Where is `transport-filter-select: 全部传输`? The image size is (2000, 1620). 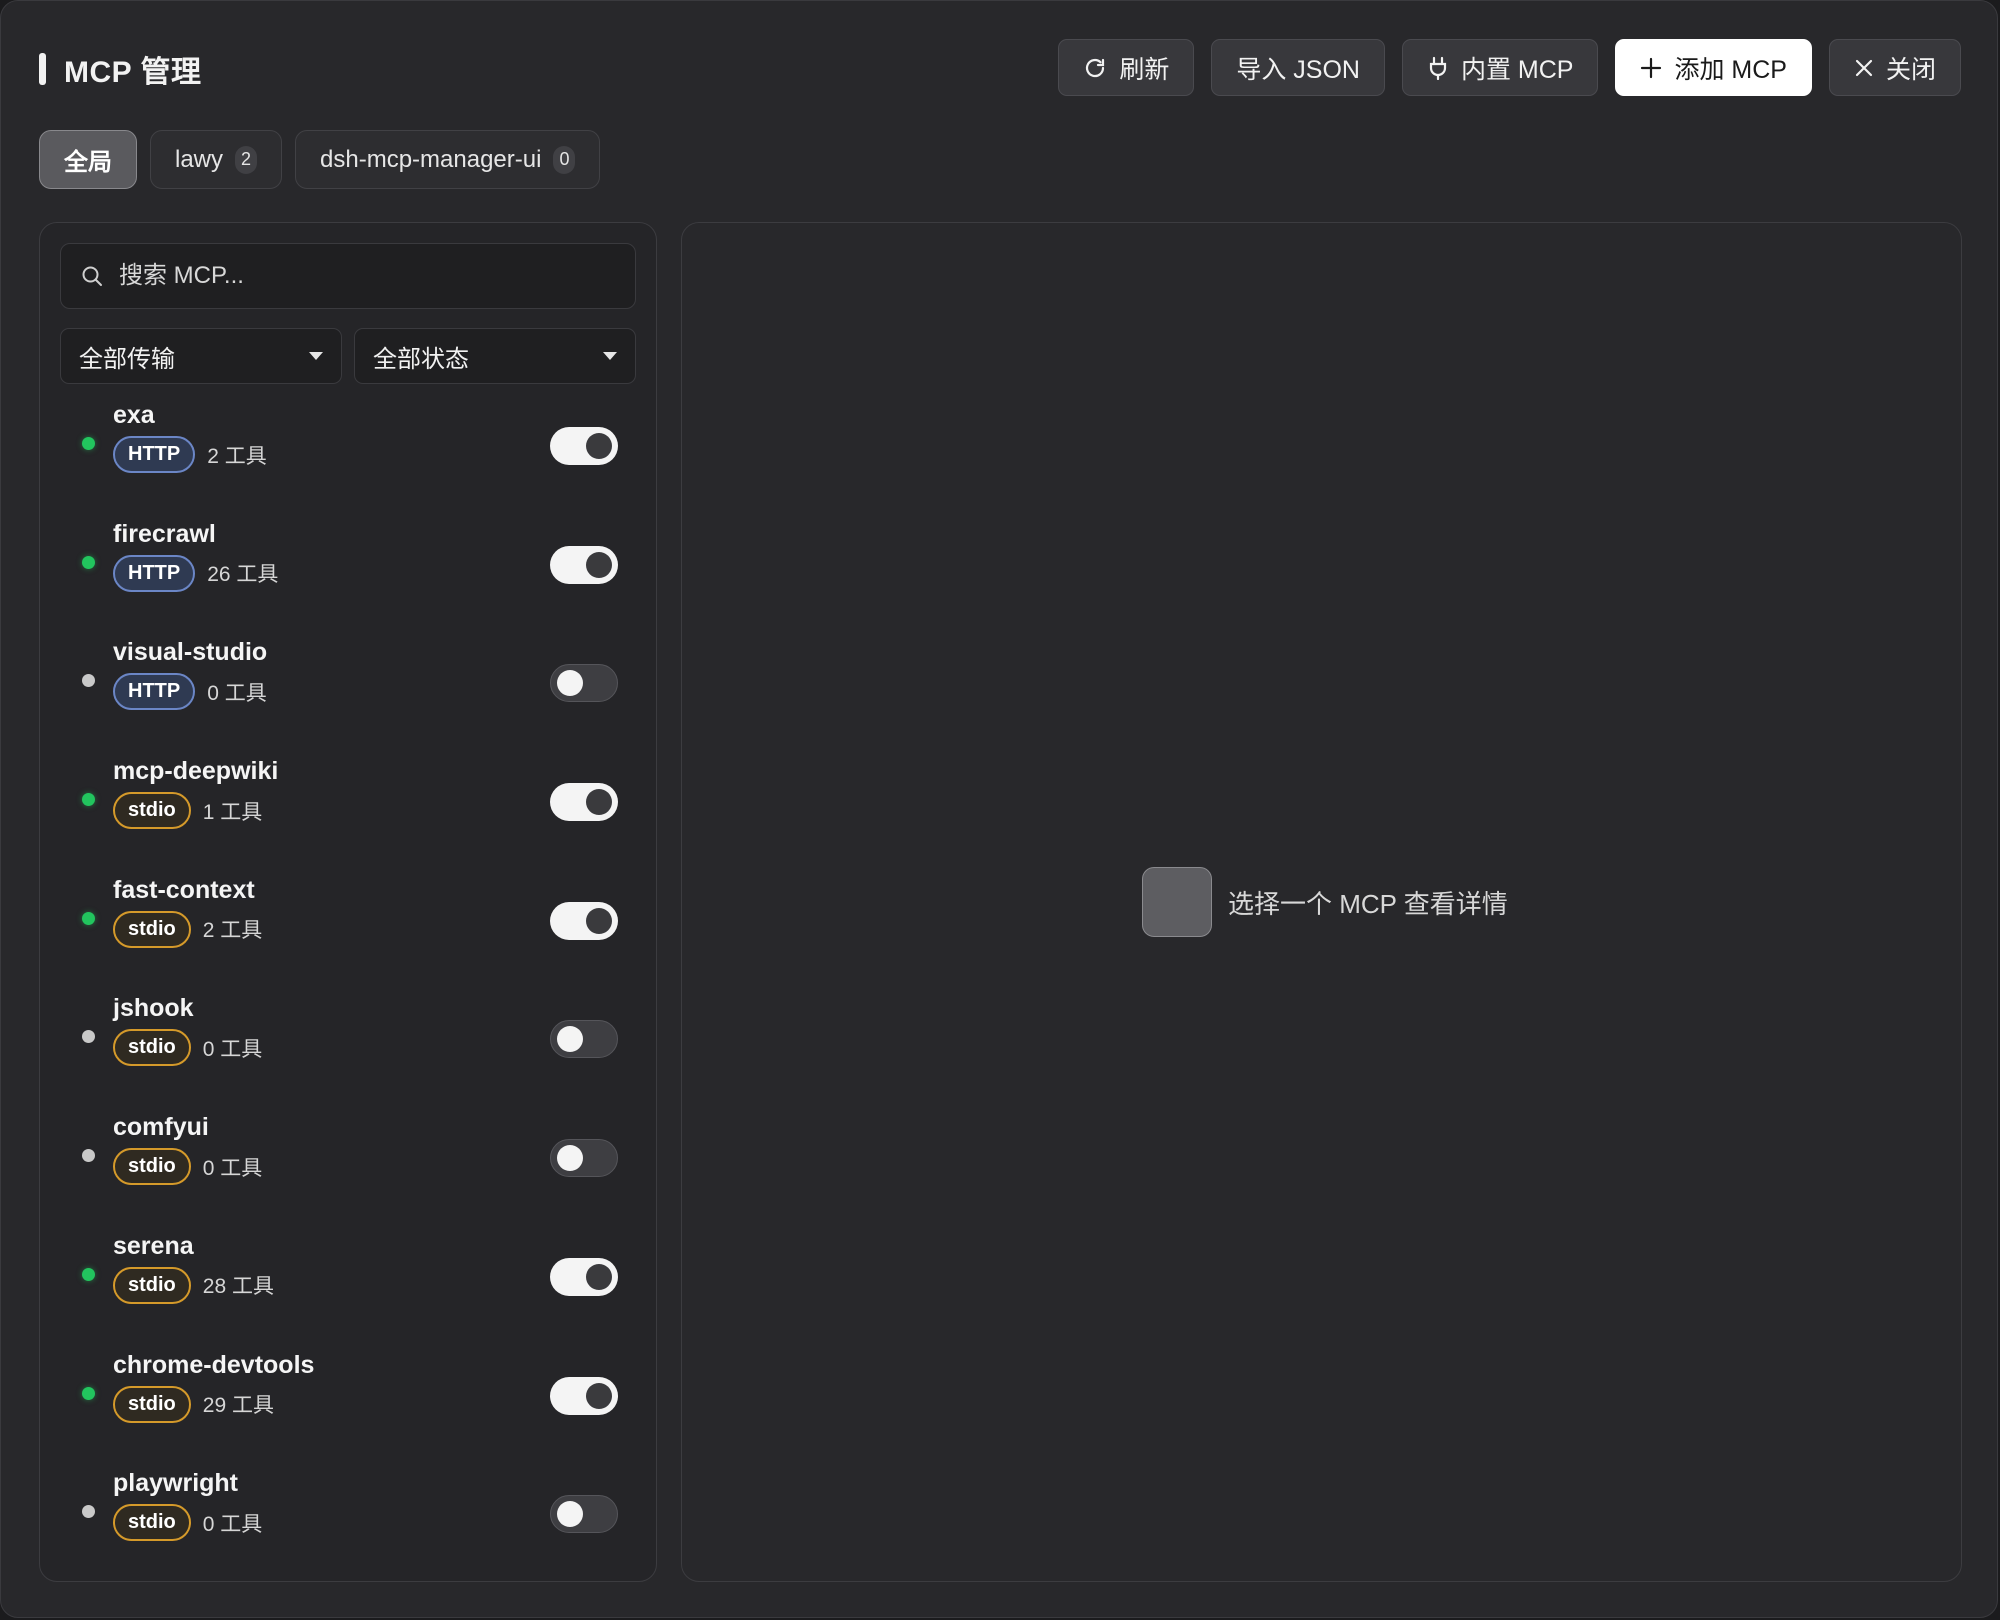
transport-filter-select: 全部传输 is located at coordinates (201, 356).